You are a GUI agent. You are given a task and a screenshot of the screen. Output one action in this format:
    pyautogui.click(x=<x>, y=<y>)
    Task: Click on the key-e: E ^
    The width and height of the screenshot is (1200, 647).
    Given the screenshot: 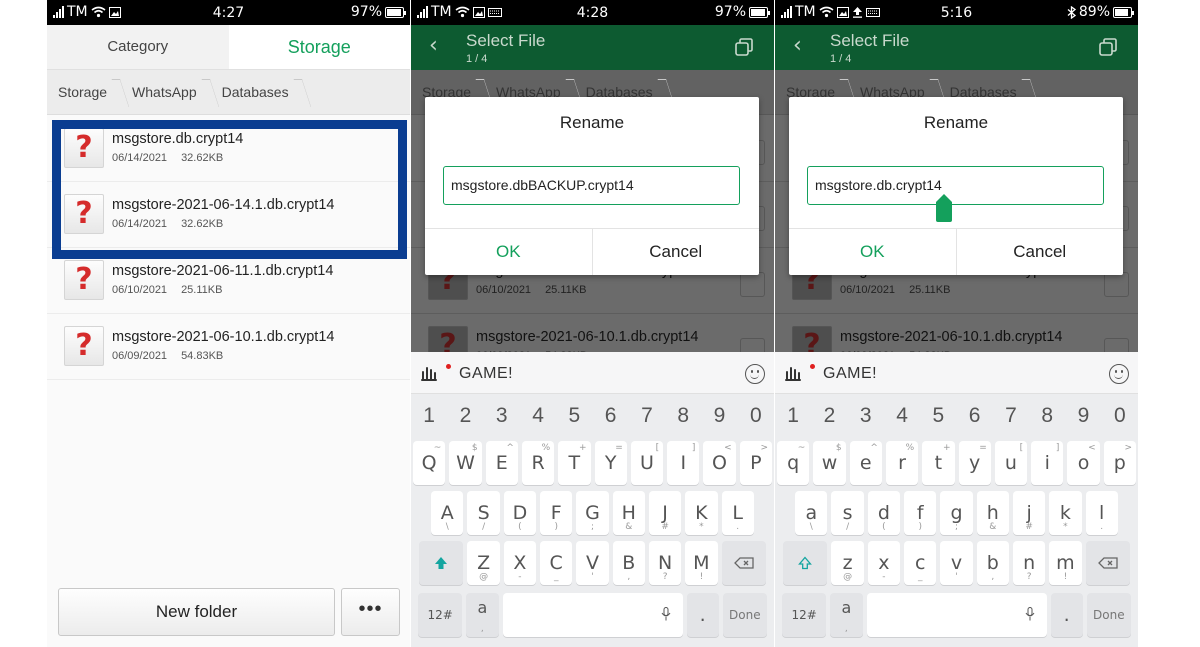 What is the action you would take?
    pyautogui.click(x=501, y=463)
    